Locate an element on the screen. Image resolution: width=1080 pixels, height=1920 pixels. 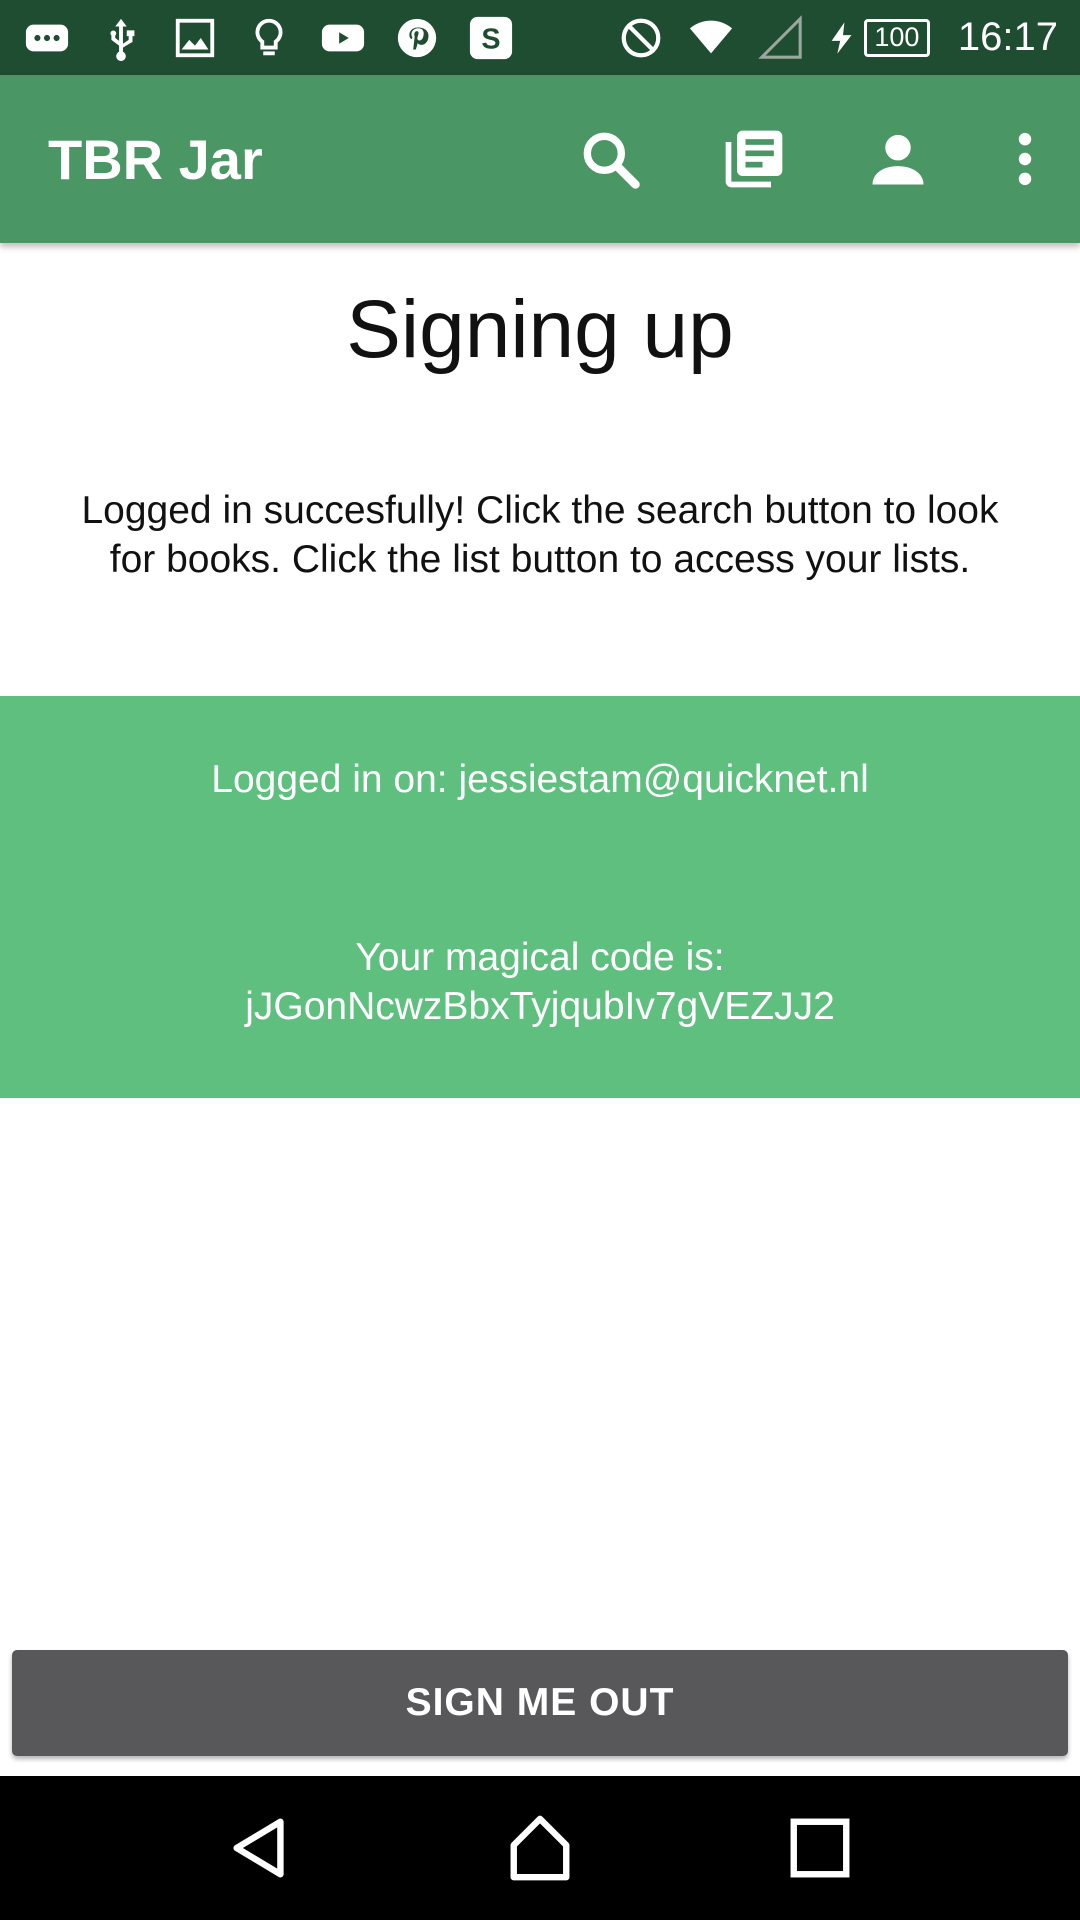
usb-icon is located at coordinates (121, 38).